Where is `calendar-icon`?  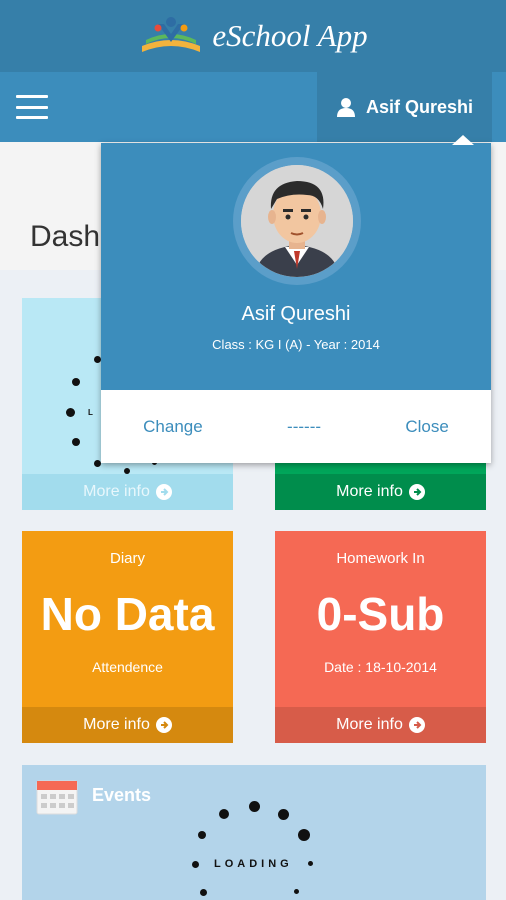 calendar-icon is located at coordinates (57, 797).